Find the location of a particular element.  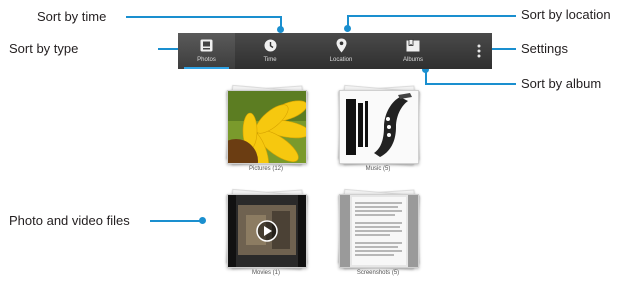

tab-time-label: Time is located at coordinates (270, 60).